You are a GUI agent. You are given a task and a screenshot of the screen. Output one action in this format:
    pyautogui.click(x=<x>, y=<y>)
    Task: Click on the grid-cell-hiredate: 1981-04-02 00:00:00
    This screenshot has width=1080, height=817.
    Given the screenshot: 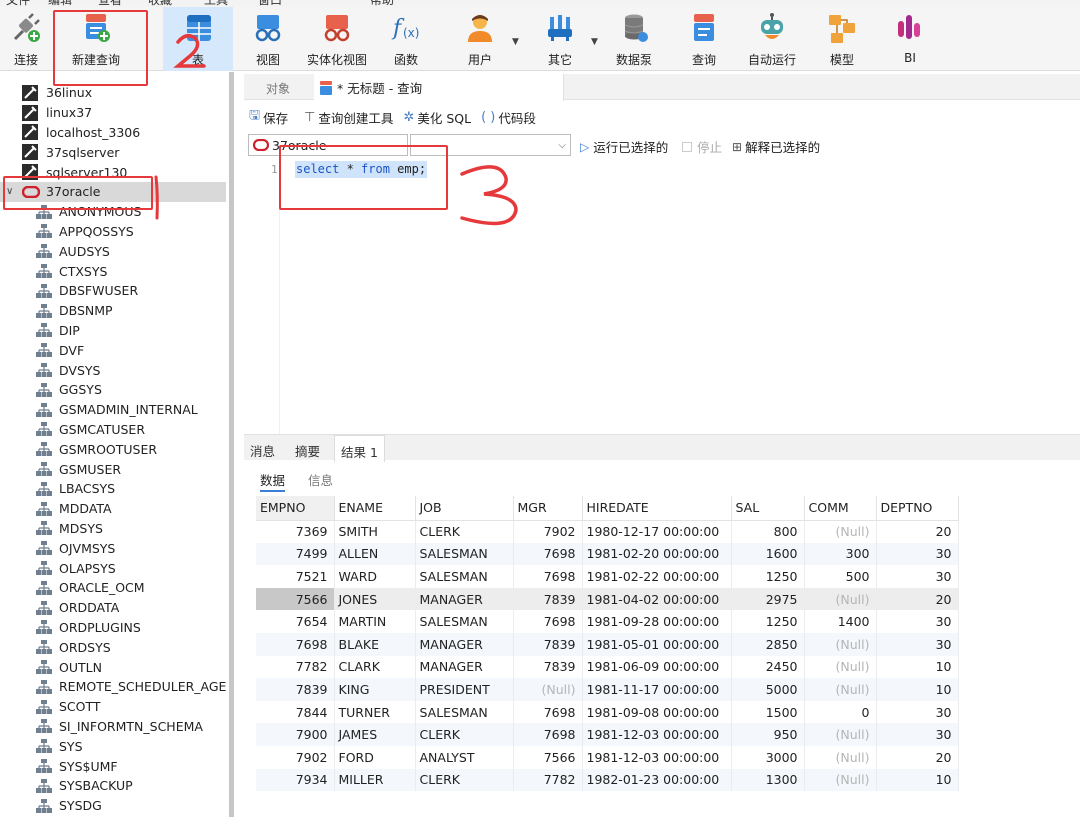 What is the action you would take?
    pyautogui.click(x=657, y=599)
    